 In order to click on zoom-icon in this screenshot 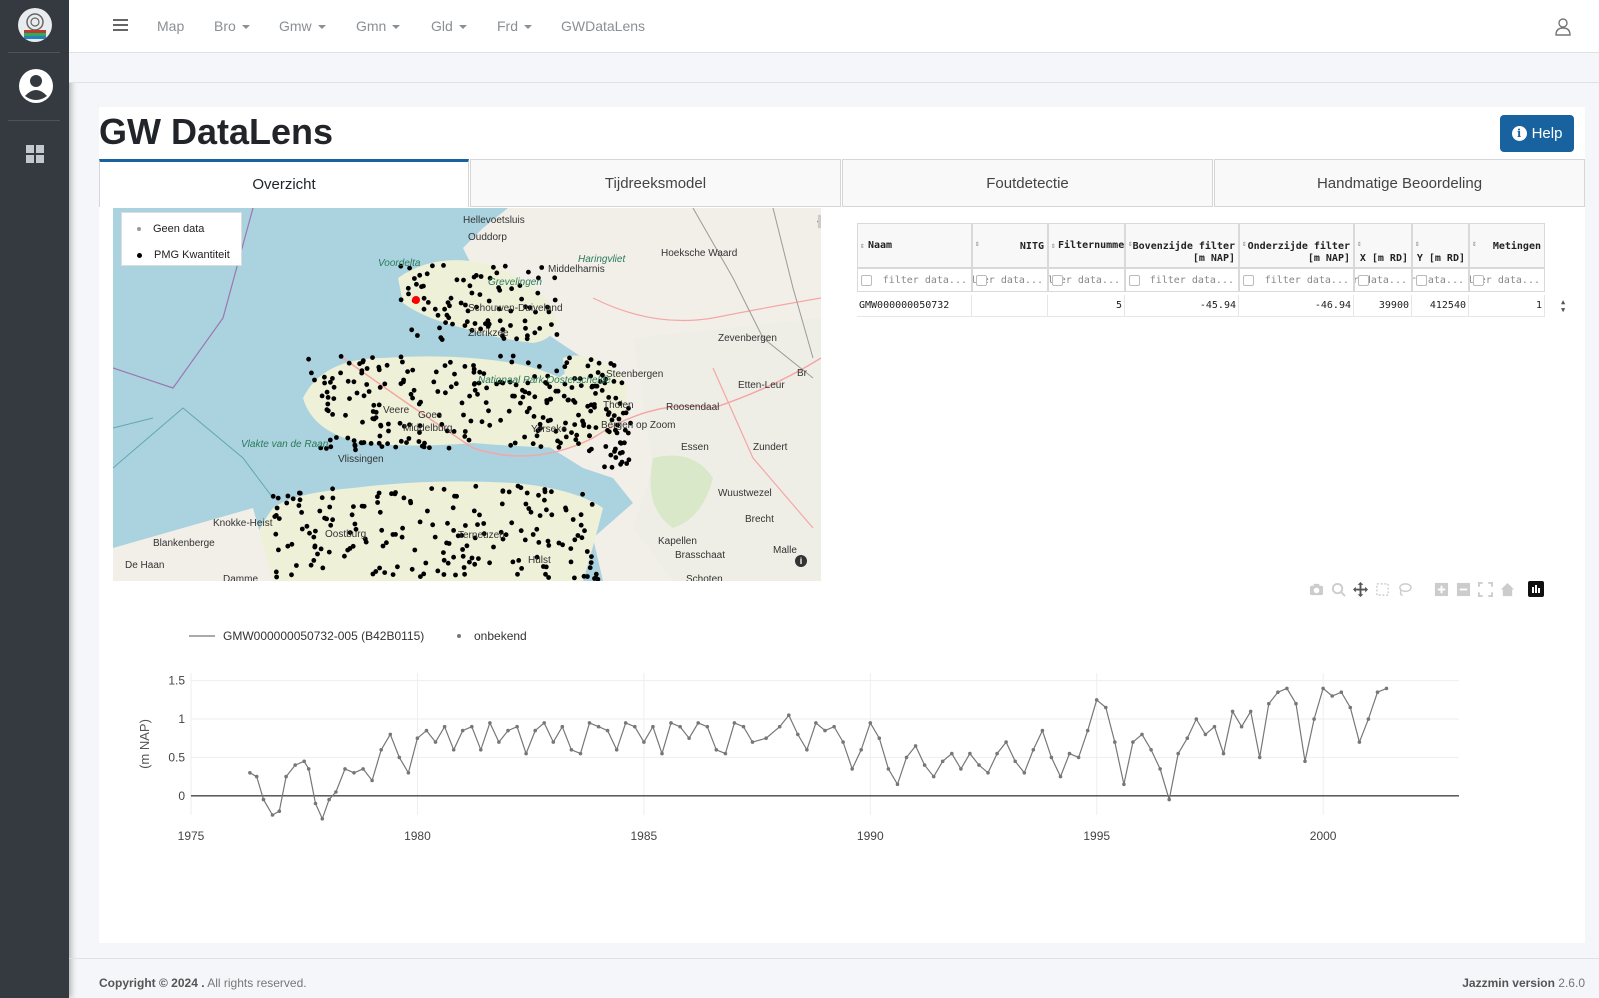, I will do `click(1338, 589)`.